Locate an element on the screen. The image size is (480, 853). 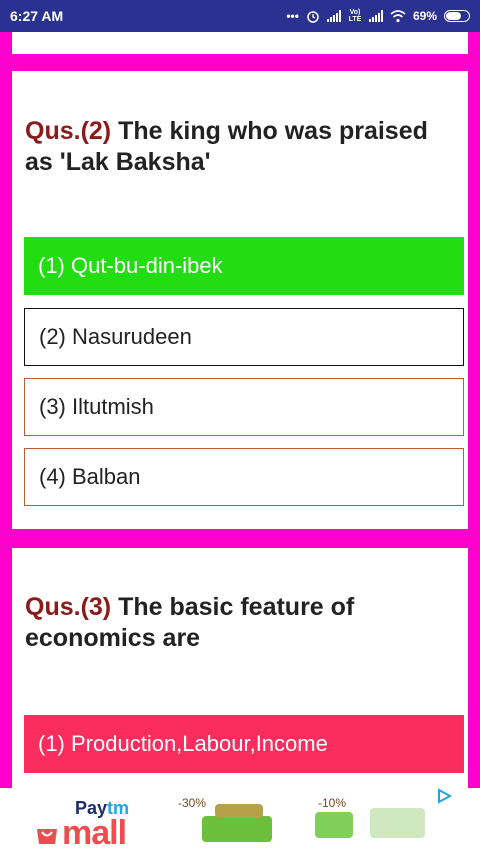
shopping-bag-icon is located at coordinates (47, 836).